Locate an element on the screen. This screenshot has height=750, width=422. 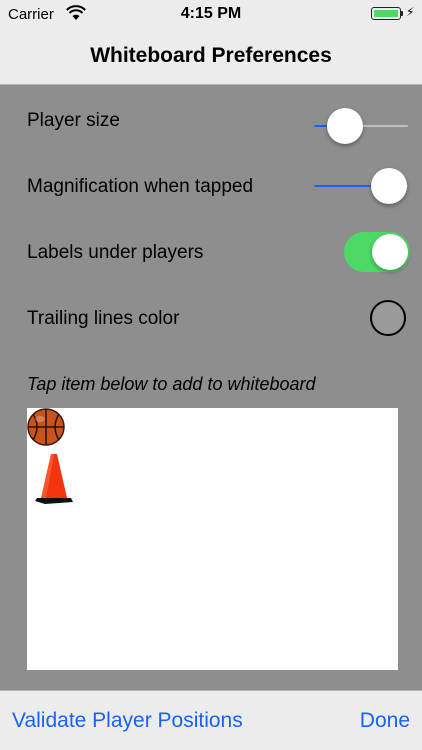
labels-under-players-label: Labels under players is located at coordinates (115, 252).